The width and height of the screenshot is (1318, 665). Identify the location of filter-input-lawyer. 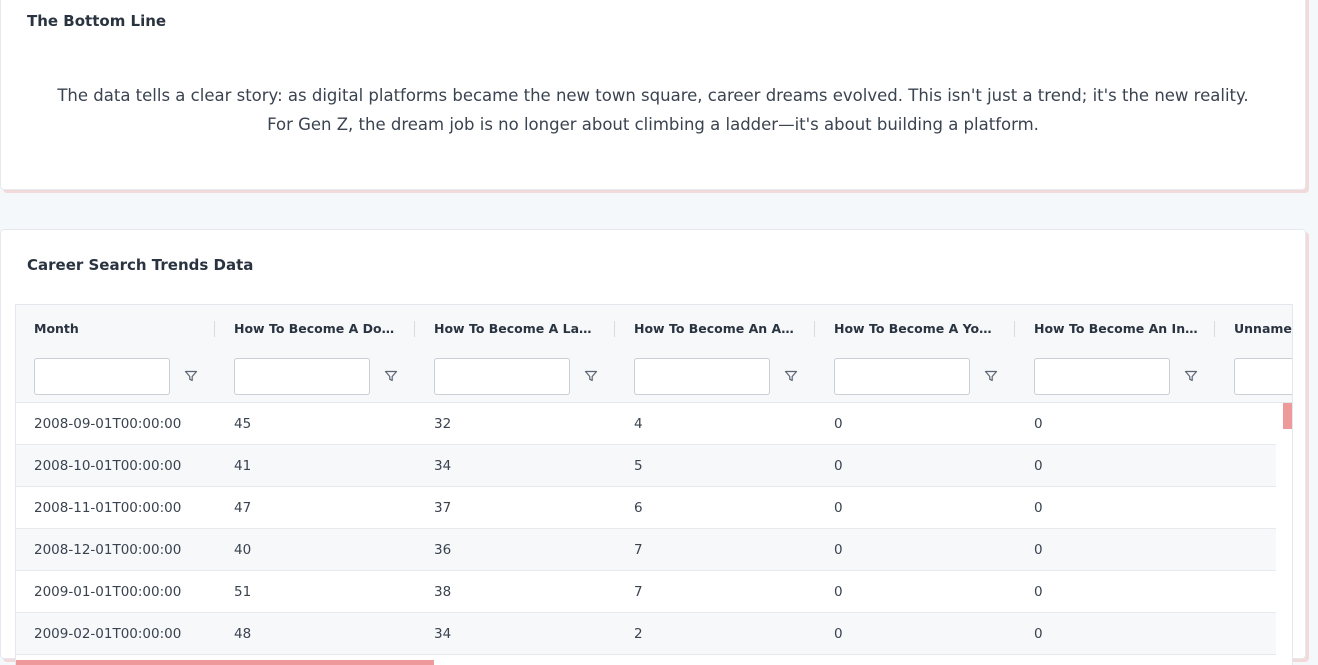
(502, 376).